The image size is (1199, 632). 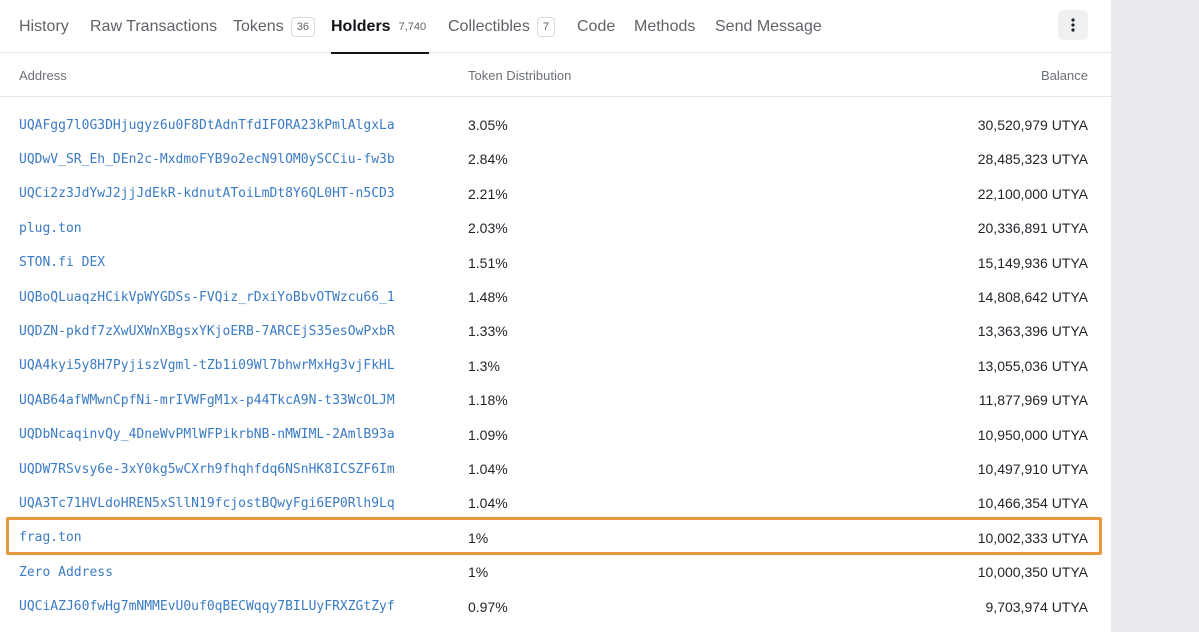 I want to click on tab-raw-transactions: Raw Transactions, so click(x=153, y=26).